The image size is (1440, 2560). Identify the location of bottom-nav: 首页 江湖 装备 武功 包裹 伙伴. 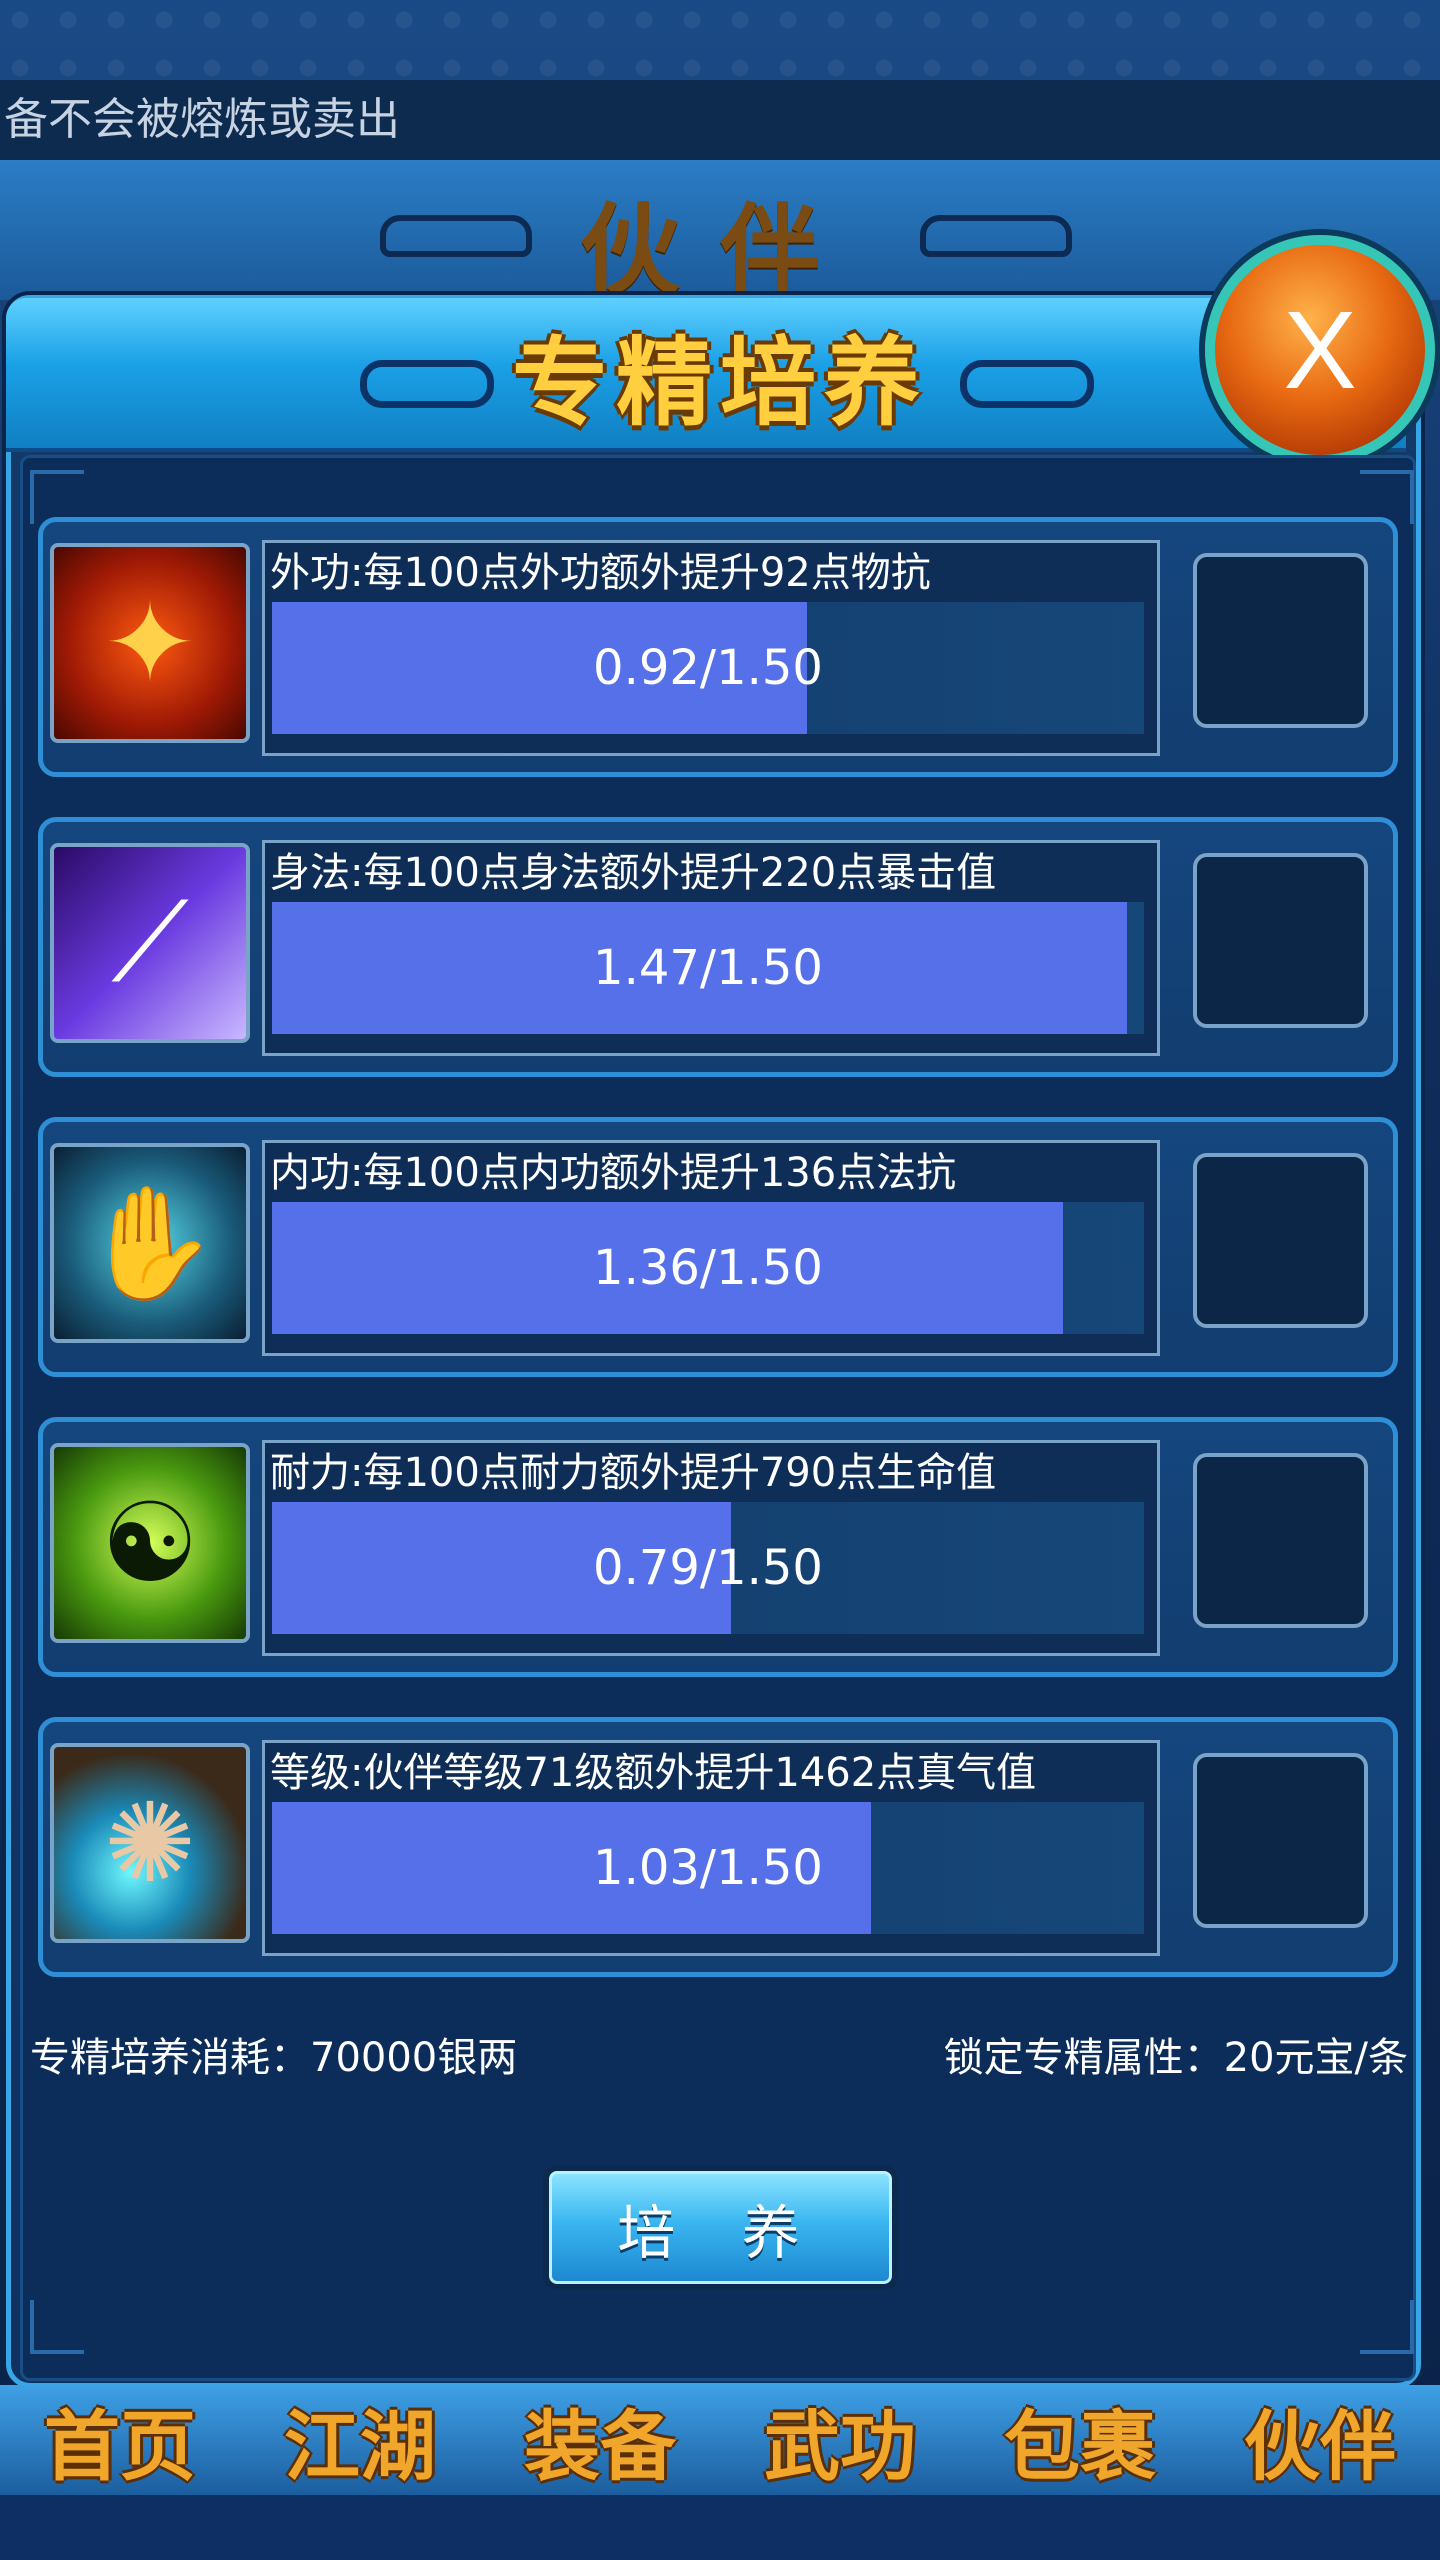
(720, 2440).